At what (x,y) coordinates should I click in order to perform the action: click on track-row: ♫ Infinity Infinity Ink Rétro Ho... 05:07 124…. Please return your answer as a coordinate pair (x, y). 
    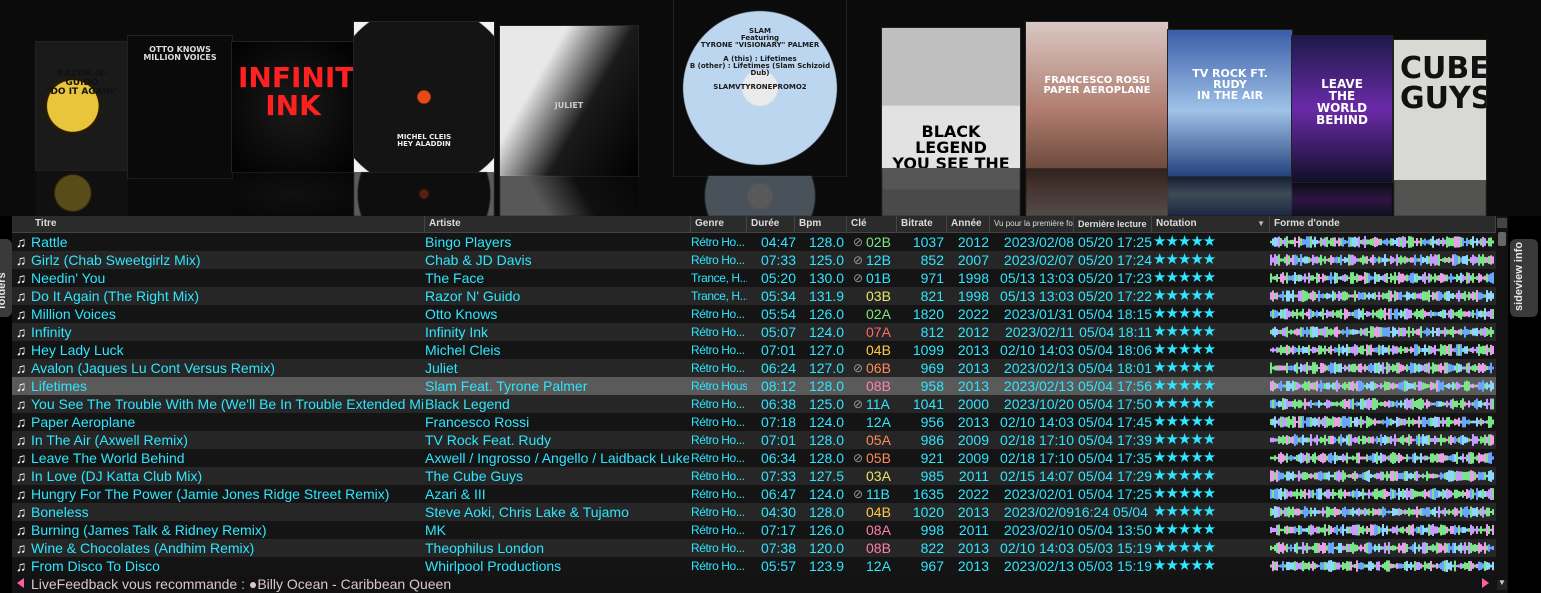
    Looking at the image, I should click on (754, 332).